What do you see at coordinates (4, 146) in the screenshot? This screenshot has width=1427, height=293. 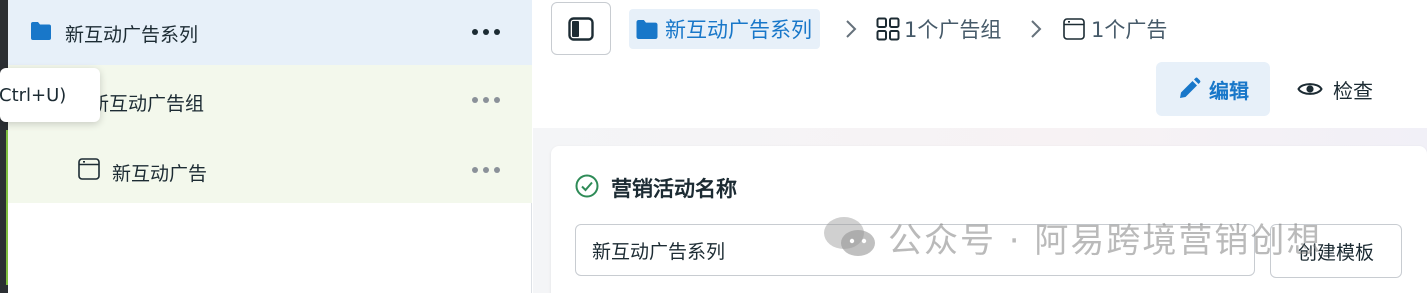 I see `window-edge` at bounding box center [4, 146].